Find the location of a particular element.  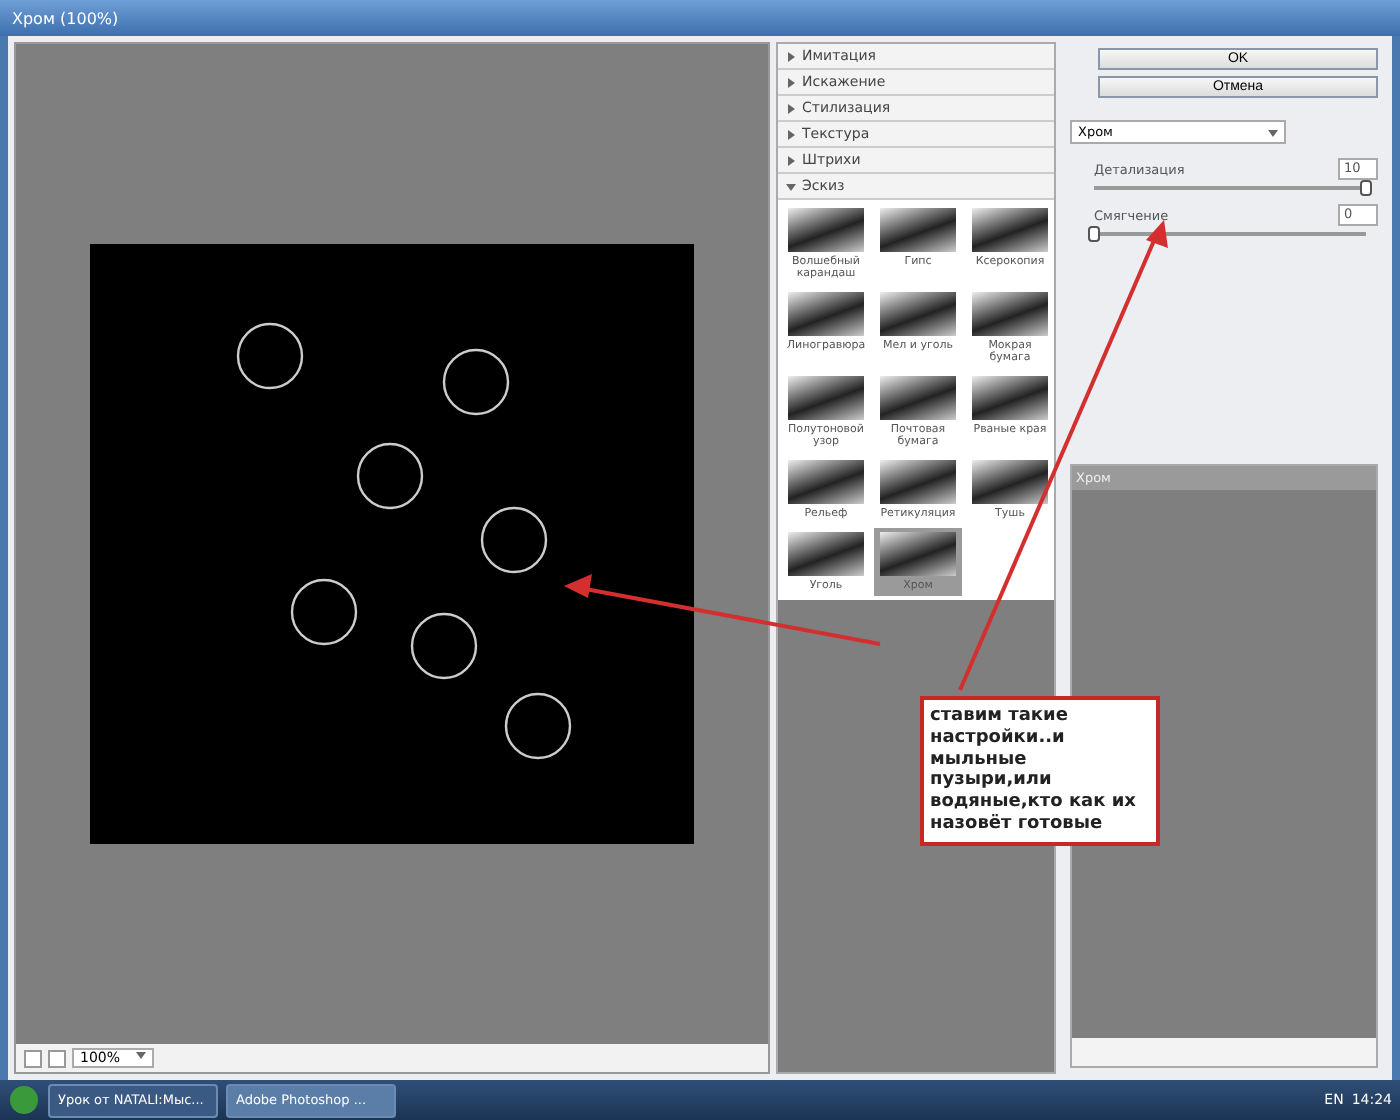

zoom-out-button is located at coordinates (33, 1058).